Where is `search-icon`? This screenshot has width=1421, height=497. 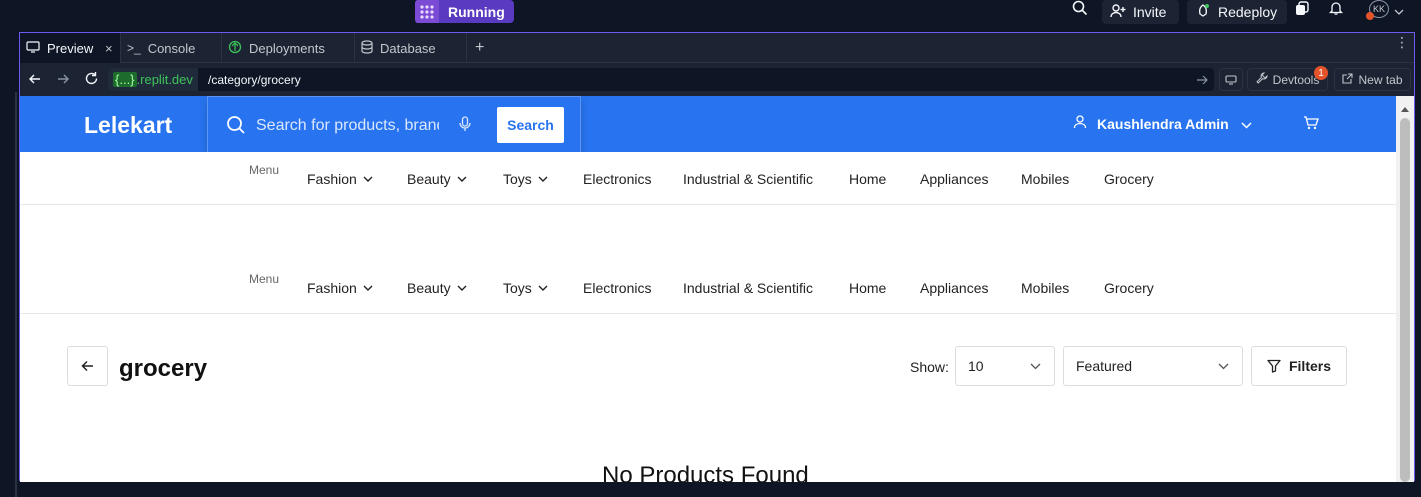
search-icon is located at coordinates (1080, 8).